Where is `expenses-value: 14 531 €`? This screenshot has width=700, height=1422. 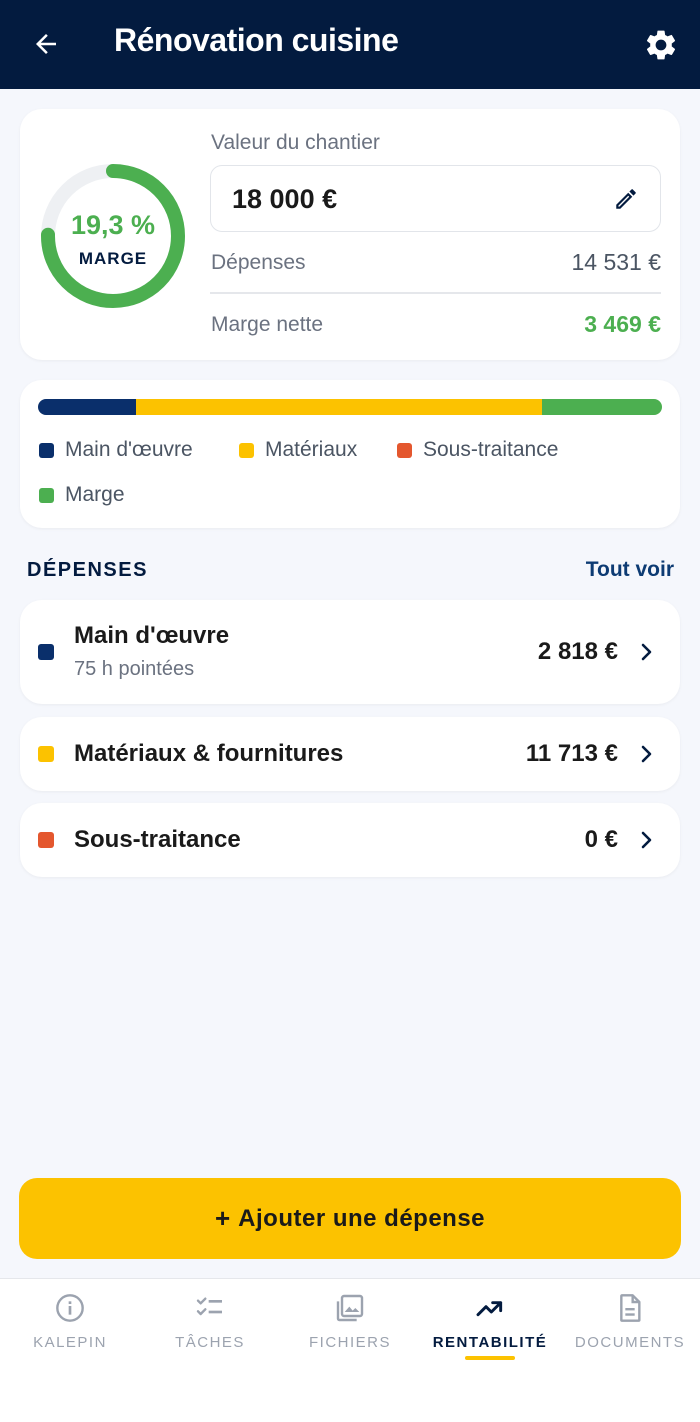
expenses-value: 14 531 € is located at coordinates (616, 262).